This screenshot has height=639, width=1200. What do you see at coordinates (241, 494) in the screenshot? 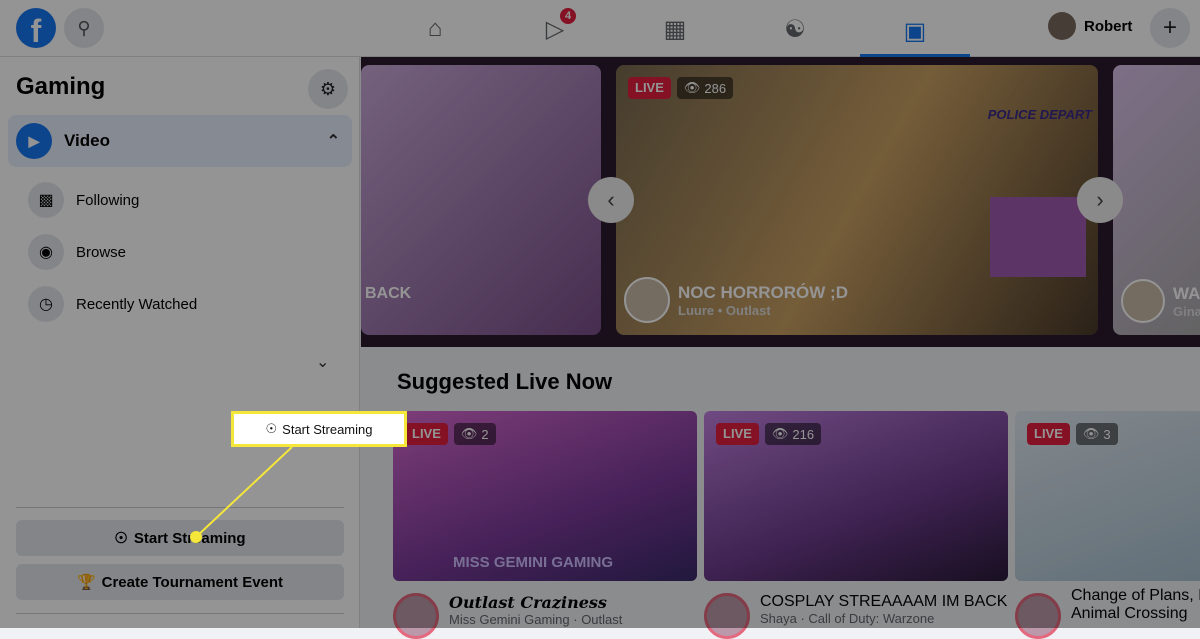
I see `callout-pointer` at bounding box center [241, 494].